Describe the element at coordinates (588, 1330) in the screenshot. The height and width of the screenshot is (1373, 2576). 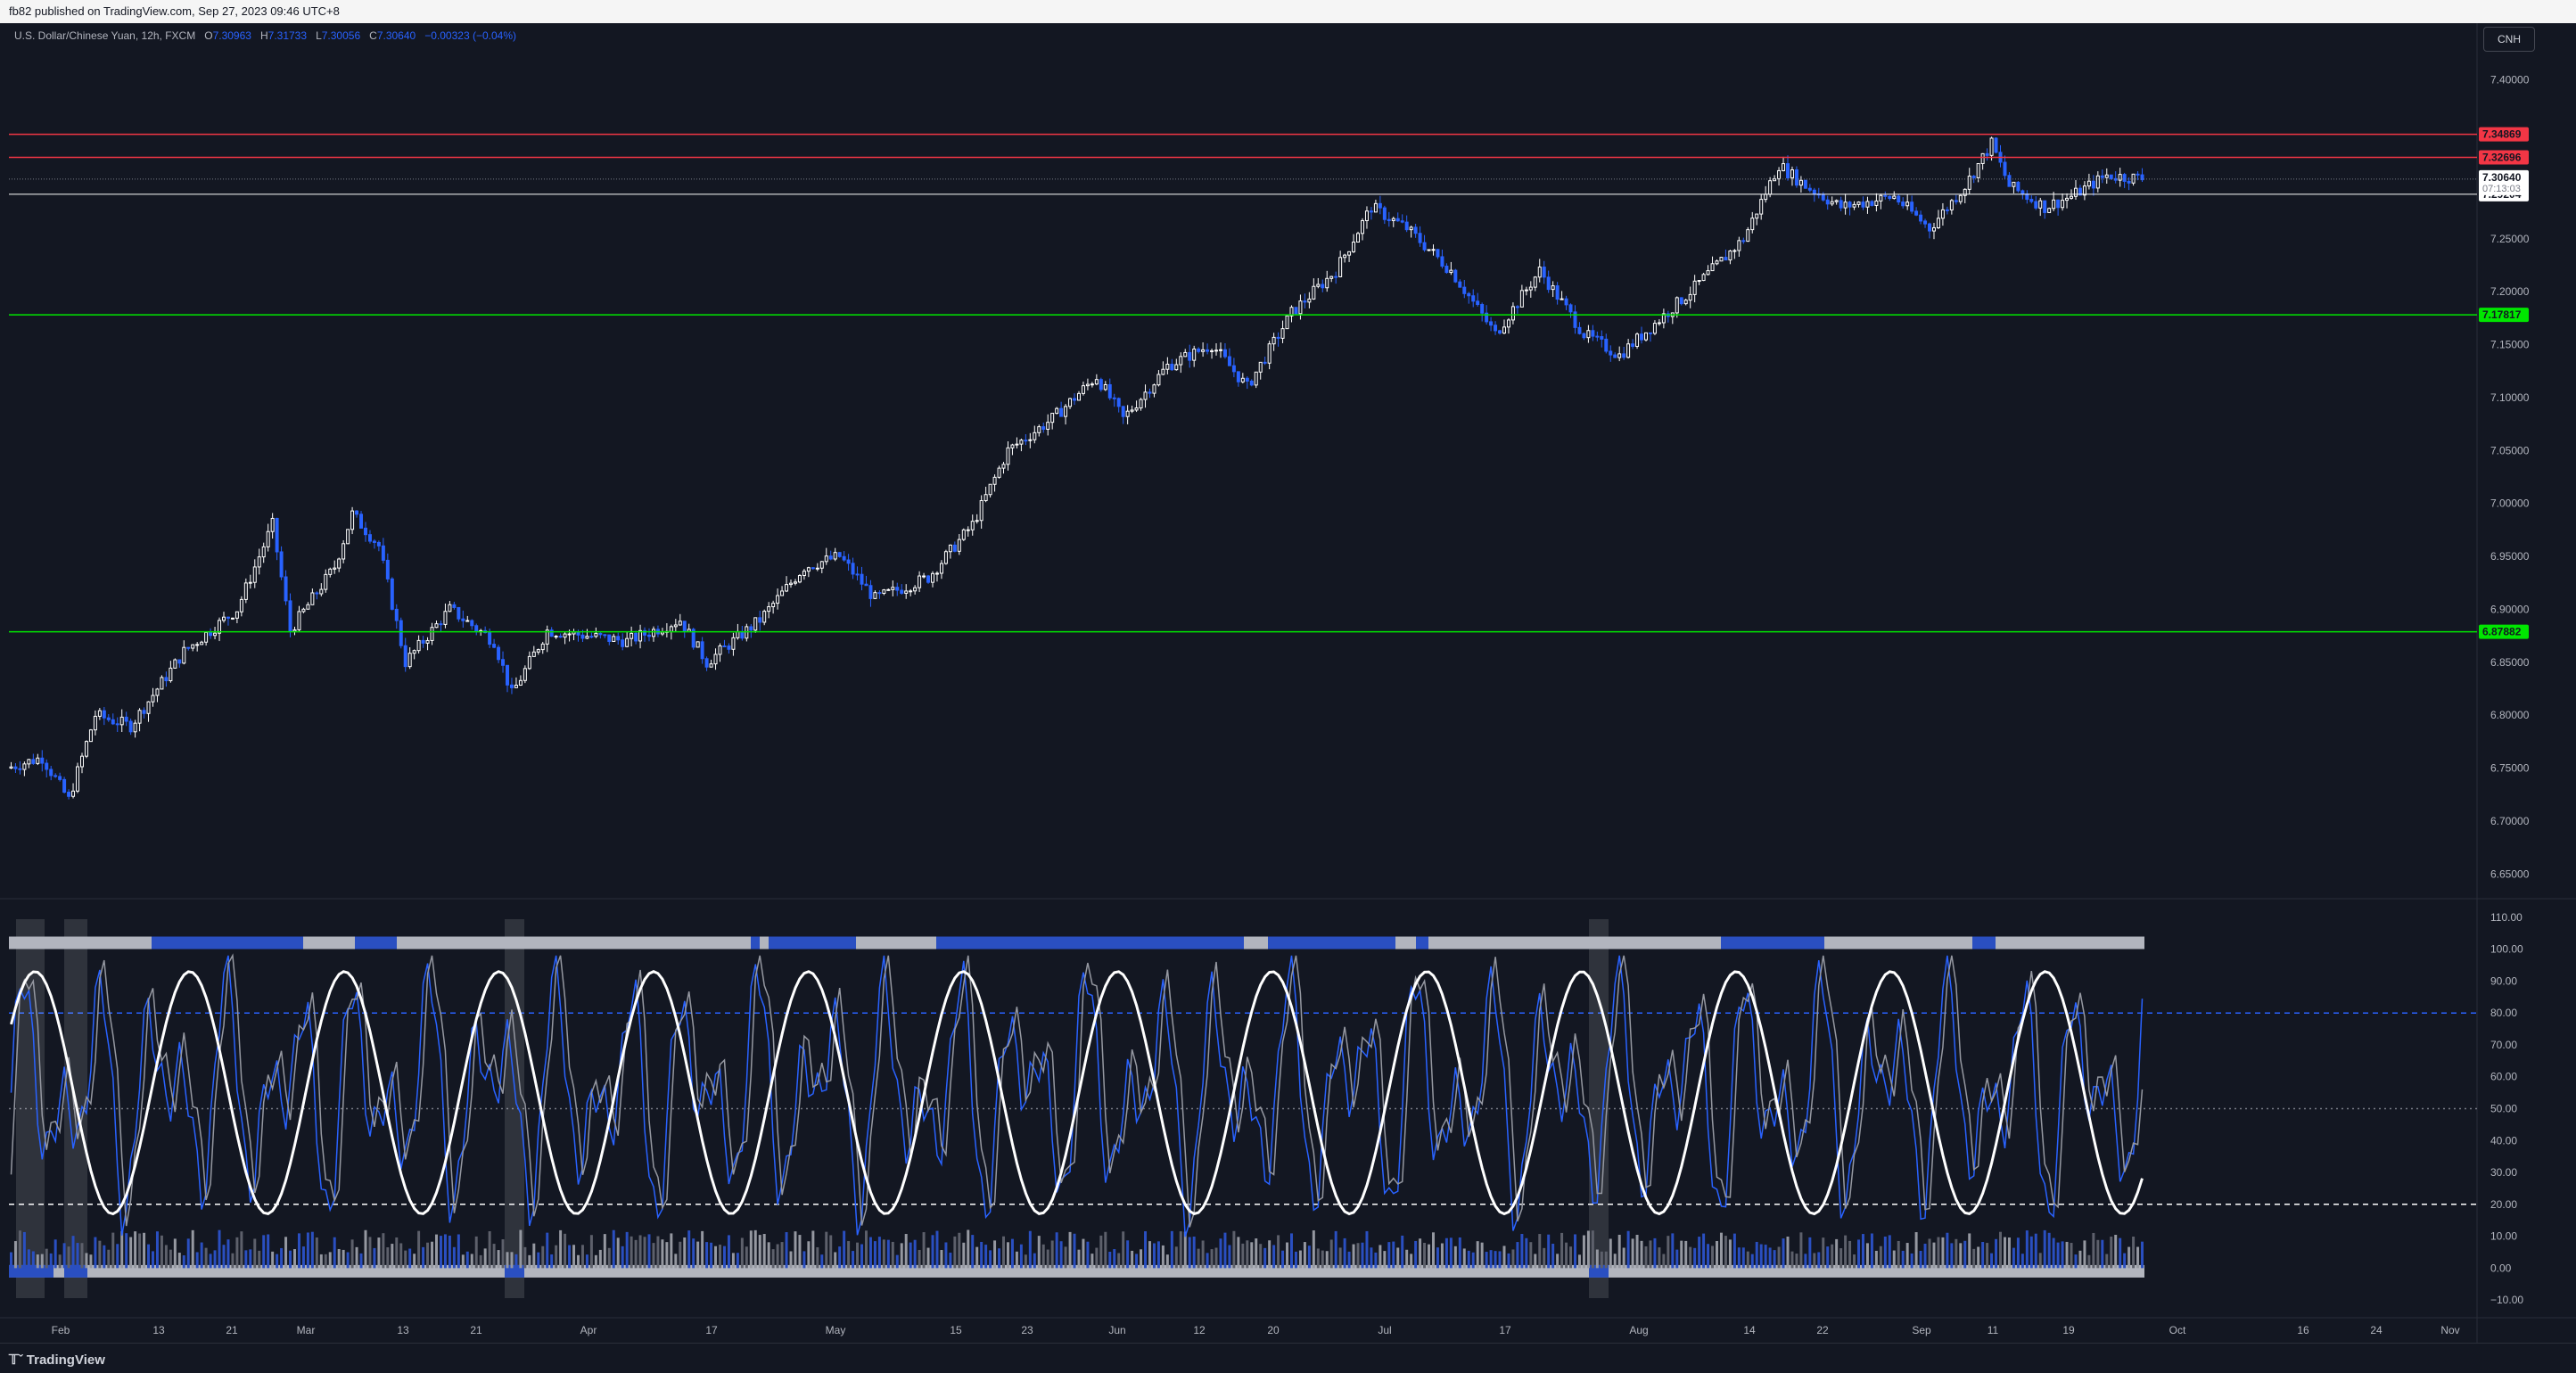
I see `time-tick-label: Apr` at that location.